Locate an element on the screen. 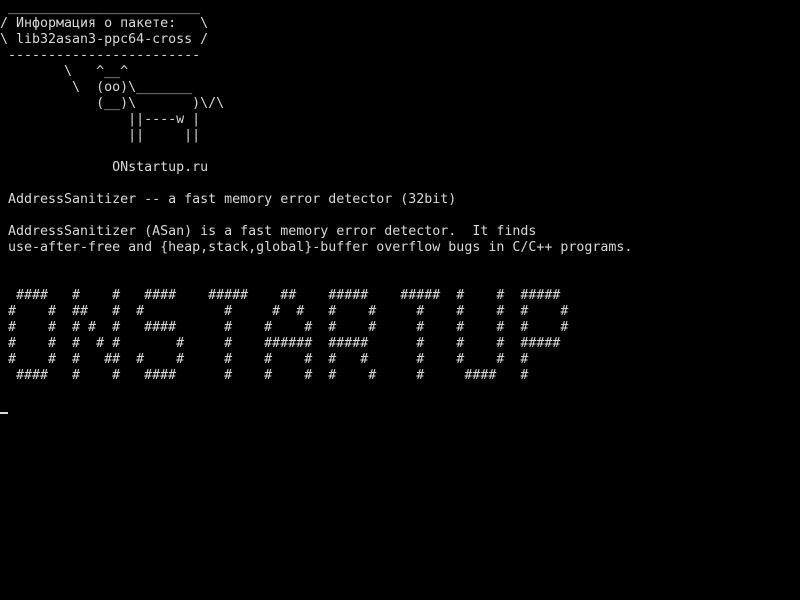 This screenshot has width=800, height=600. figlet-line: # # # # # #### # # # # # # # # # # is located at coordinates (284, 327).